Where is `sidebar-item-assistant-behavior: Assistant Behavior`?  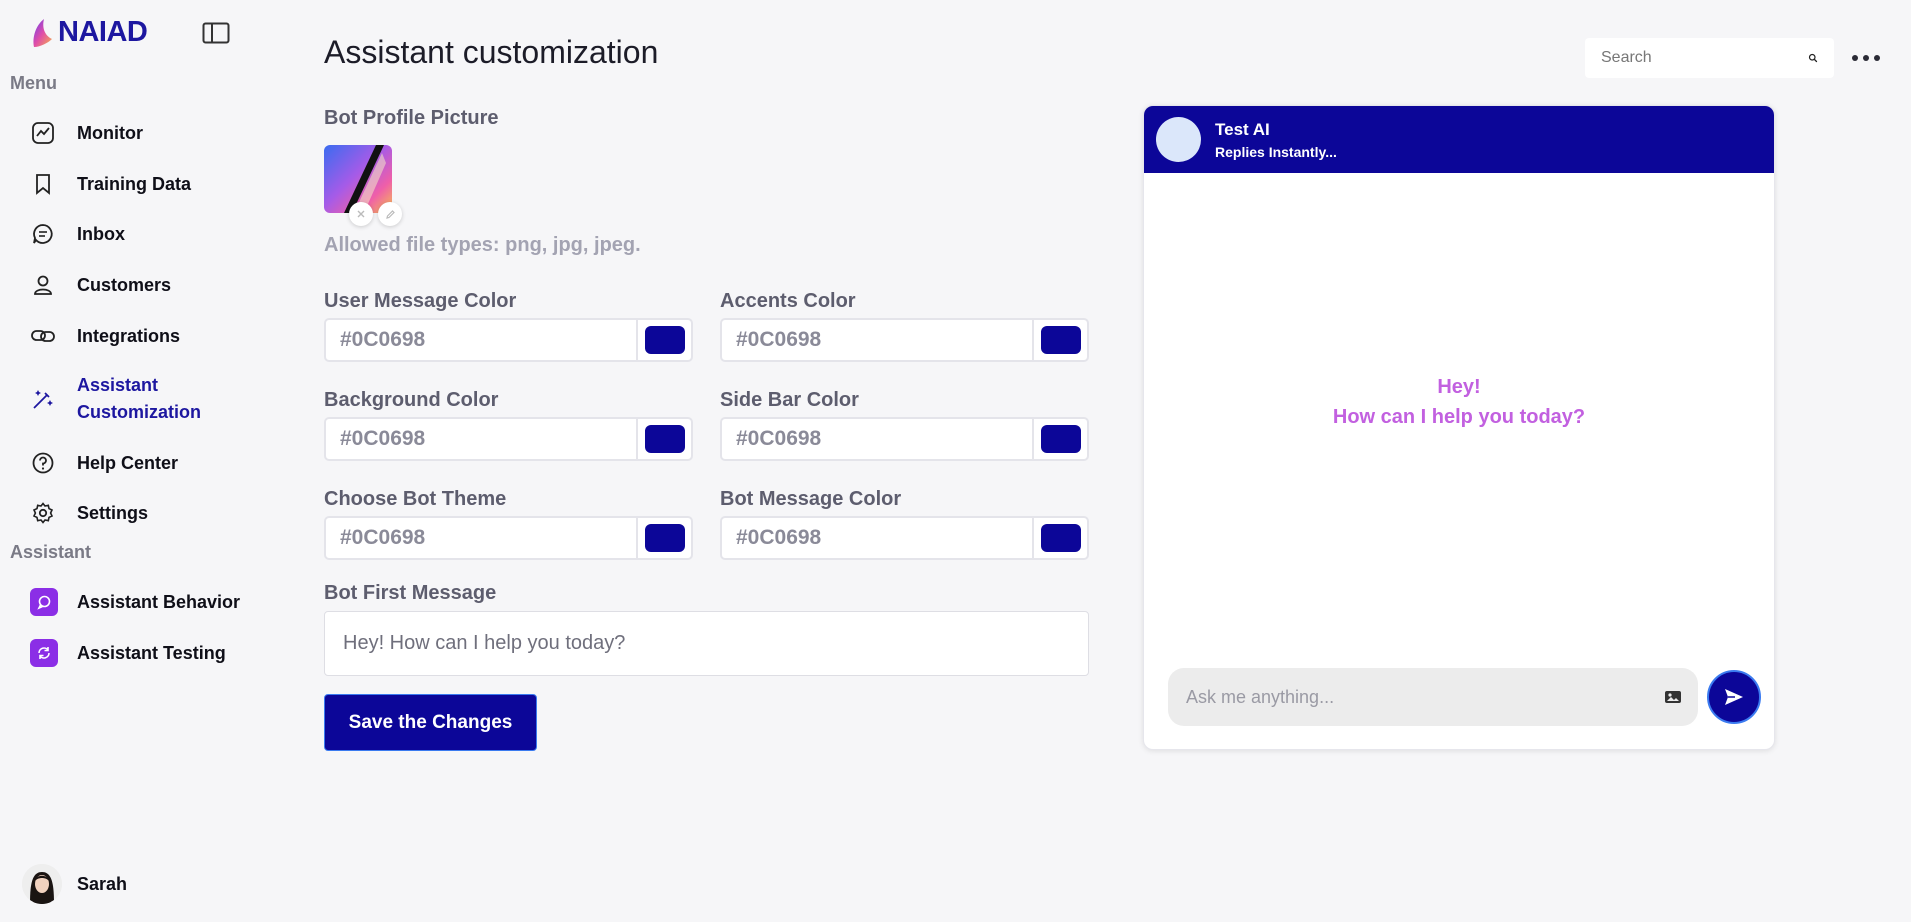 sidebar-item-assistant-behavior: Assistant Behavior is located at coordinates (135, 602).